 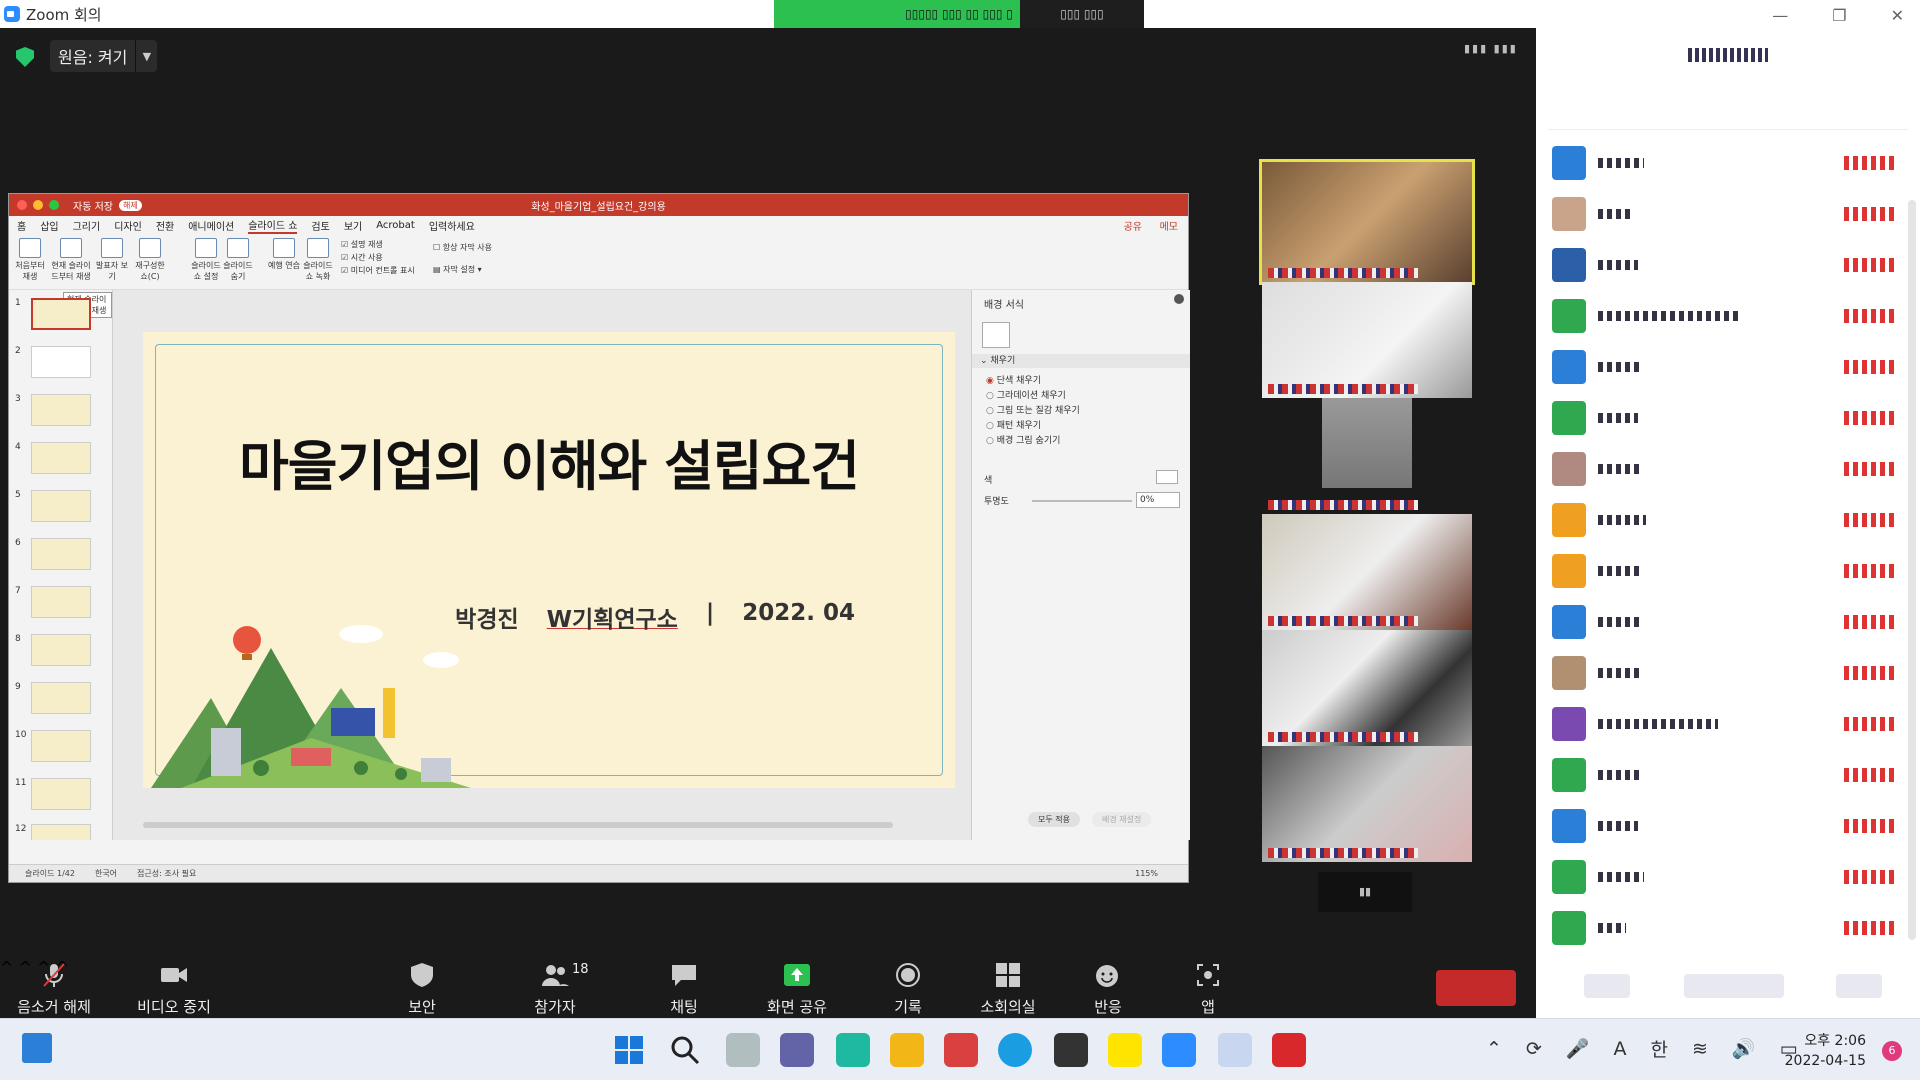 I want to click on view-options-button: ▮▮▮ ▮▮▮, so click(x=1492, y=51).